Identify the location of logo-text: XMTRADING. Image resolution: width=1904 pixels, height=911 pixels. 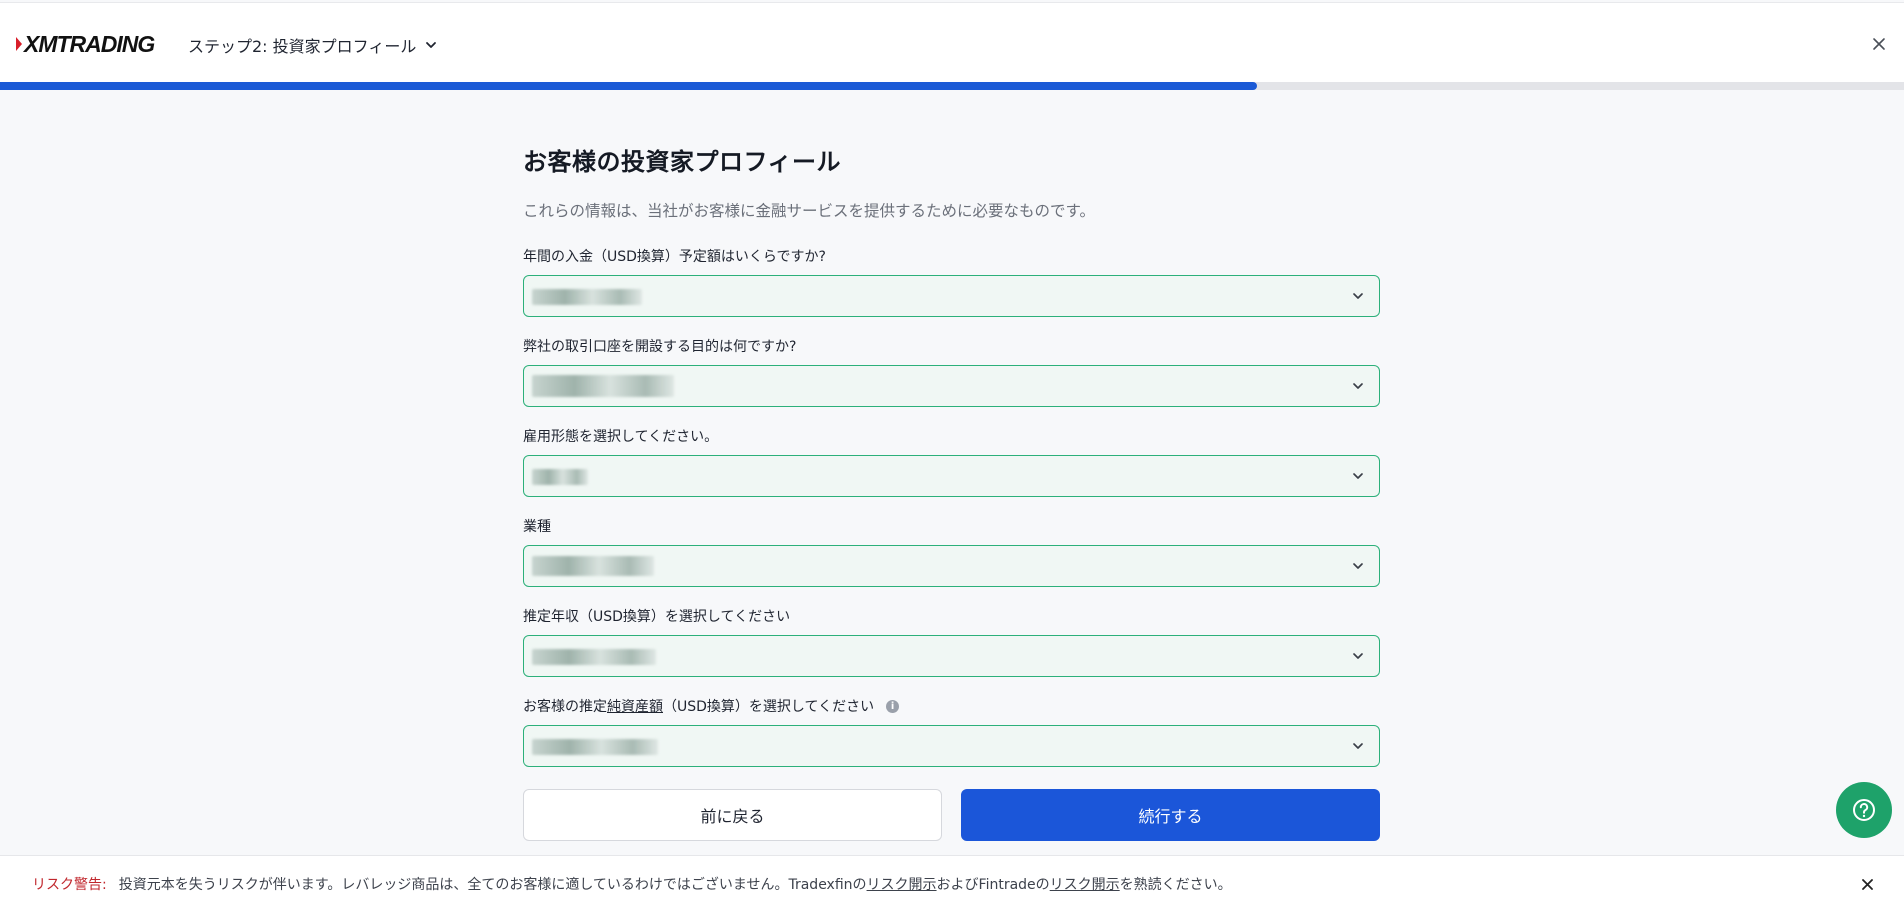
(89, 43).